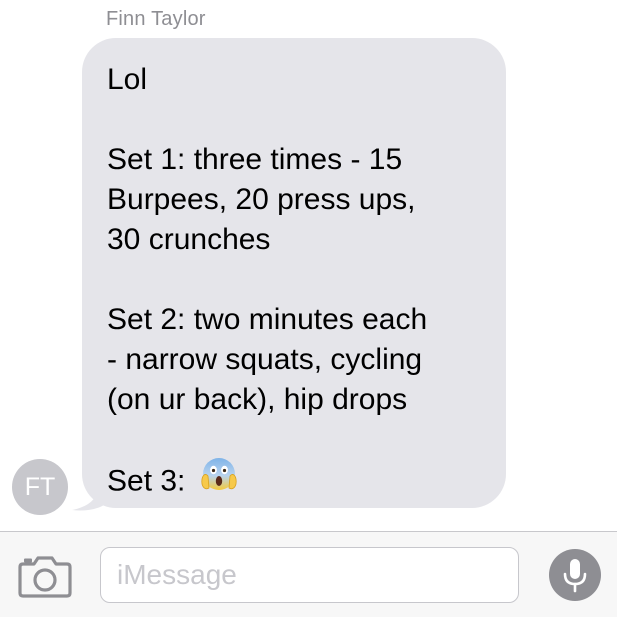 The width and height of the screenshot is (617, 617). What do you see at coordinates (575, 582) in the screenshot?
I see `microphone-icon` at bounding box center [575, 582].